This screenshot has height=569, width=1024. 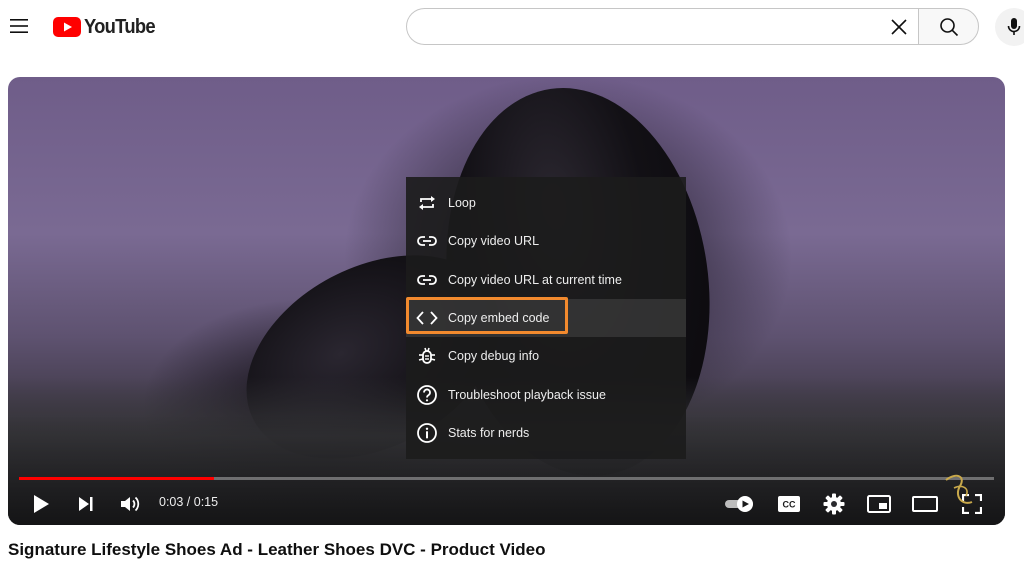 I want to click on context-menu-item-copy-video-url: Copy video URL, so click(x=546, y=241).